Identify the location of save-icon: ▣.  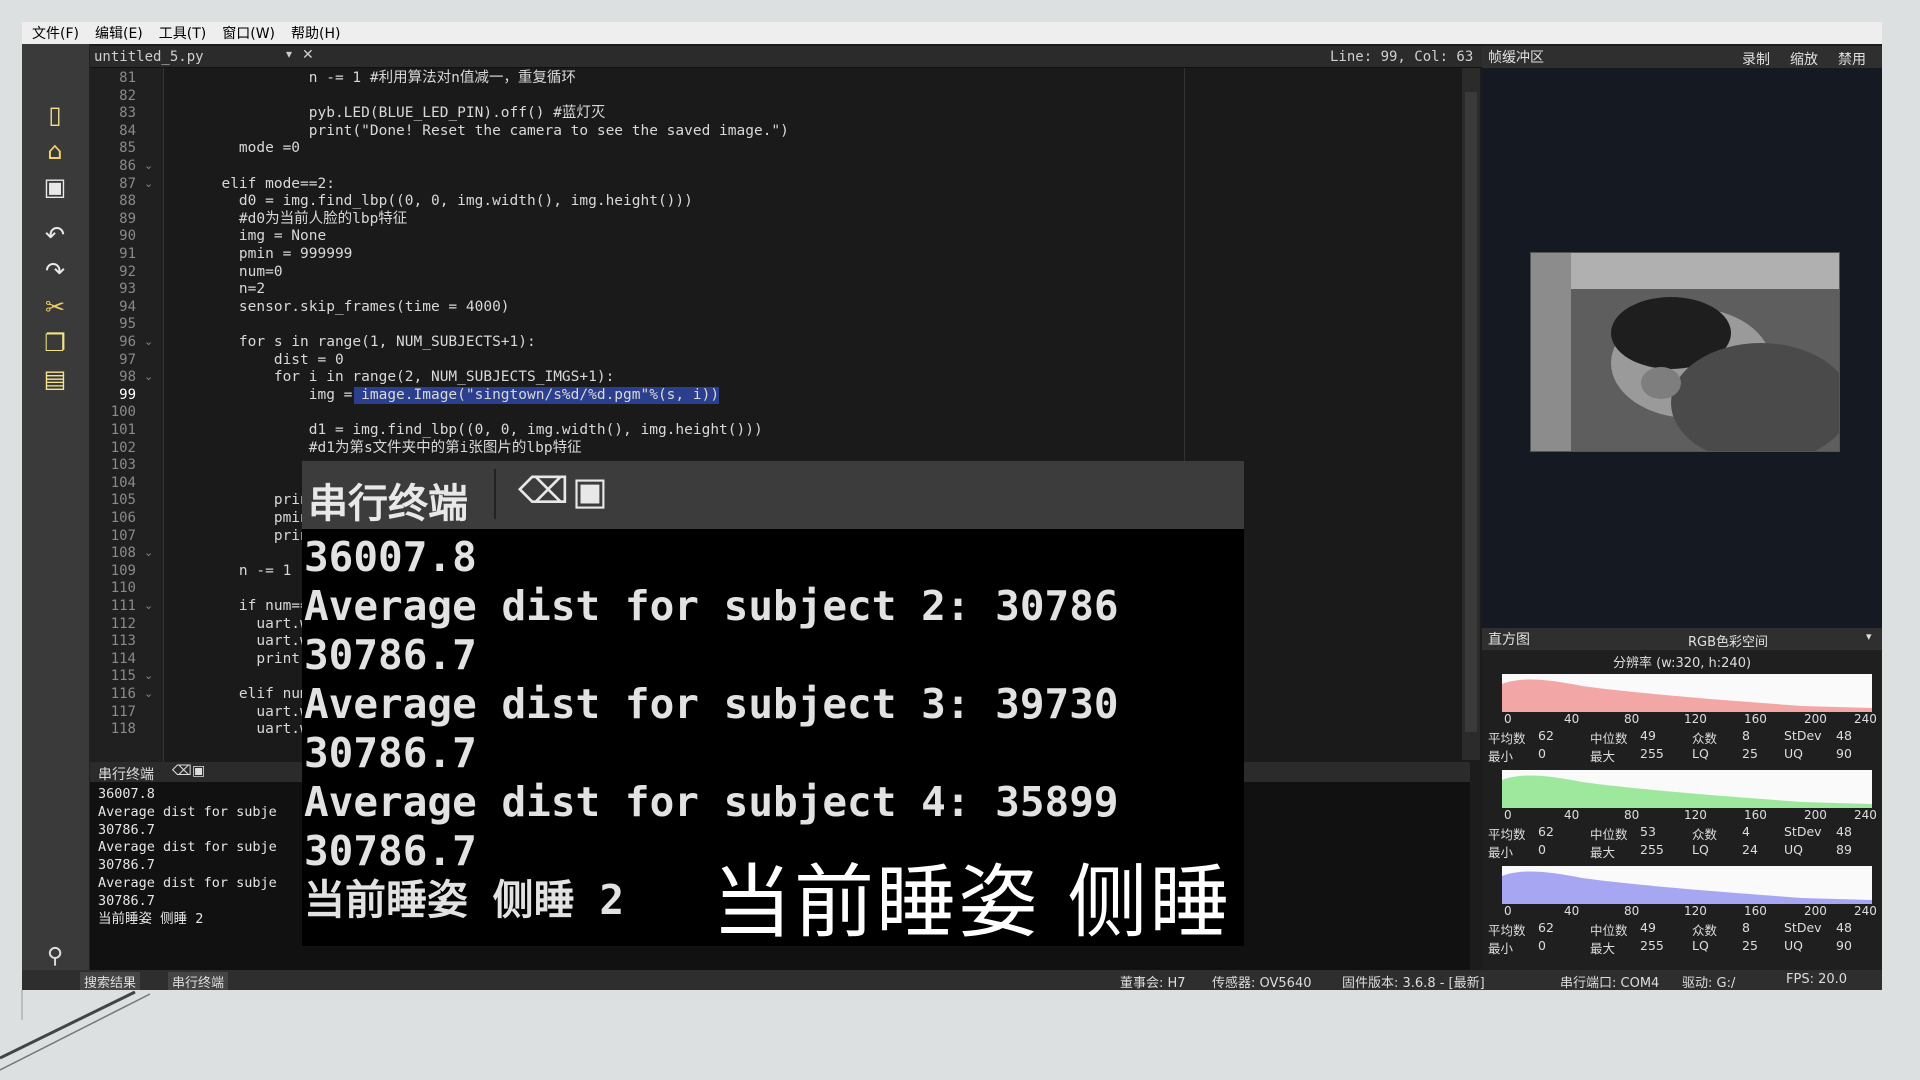
(55, 187).